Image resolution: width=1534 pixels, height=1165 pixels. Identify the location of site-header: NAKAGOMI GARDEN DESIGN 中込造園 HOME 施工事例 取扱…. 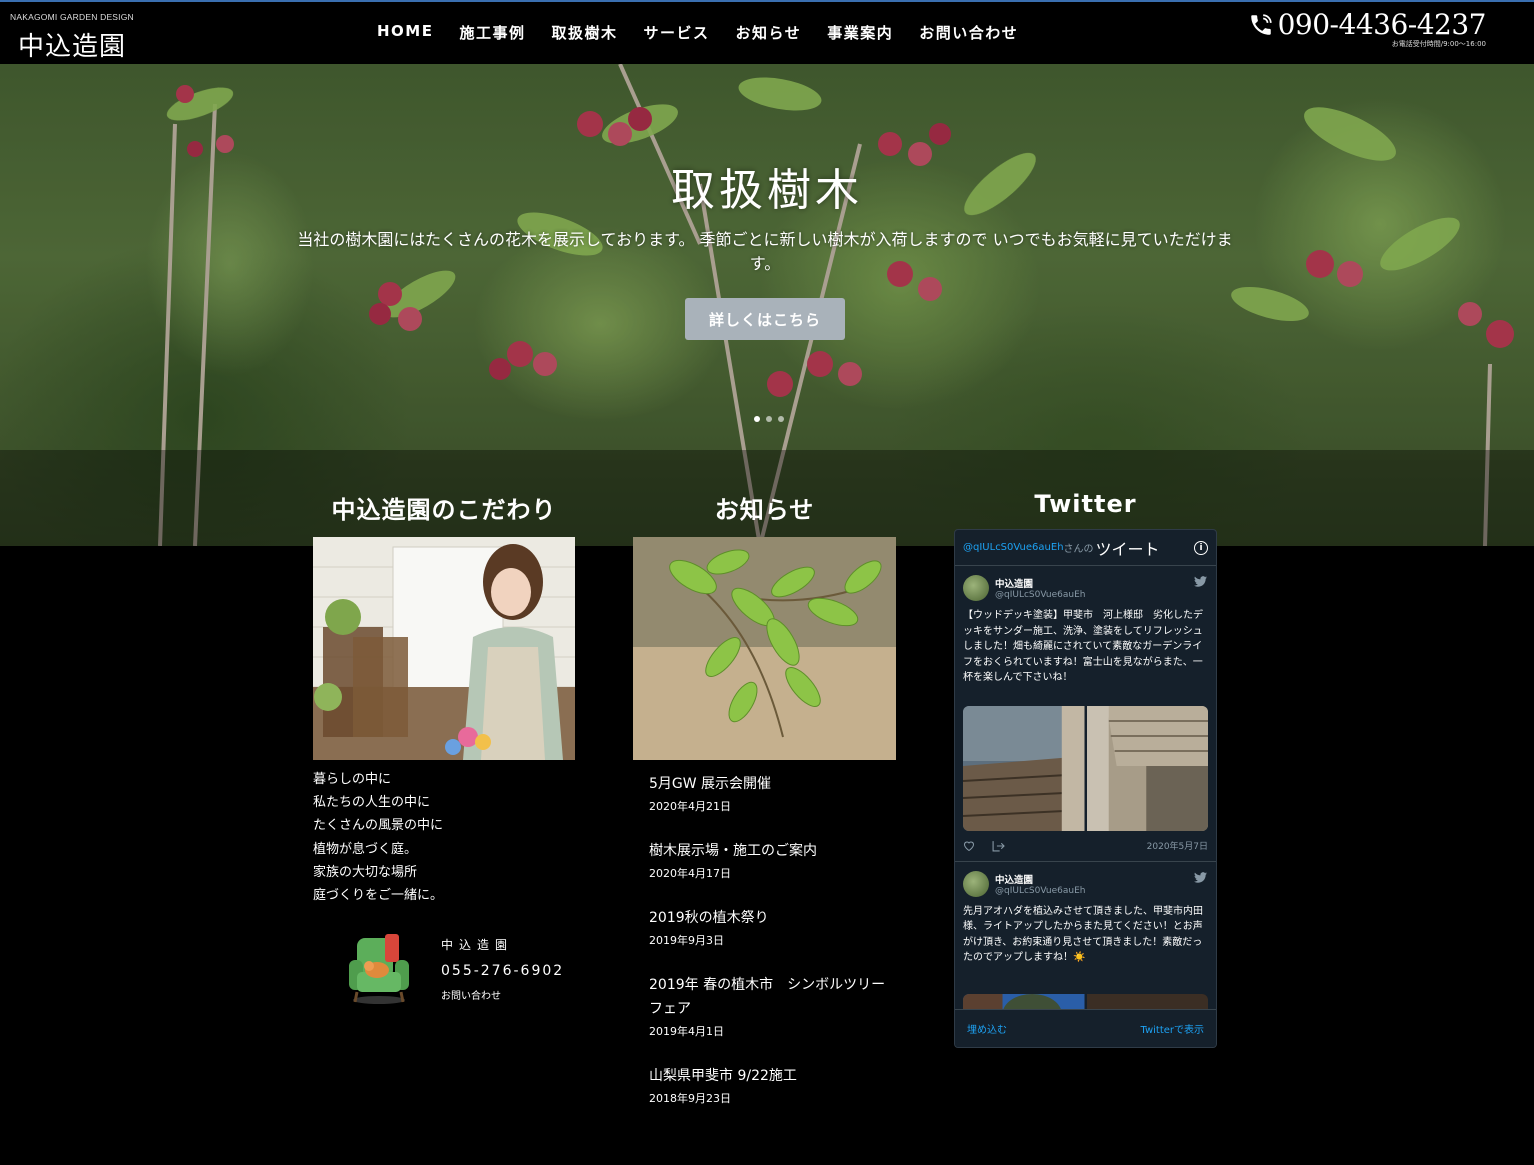
(767, 32).